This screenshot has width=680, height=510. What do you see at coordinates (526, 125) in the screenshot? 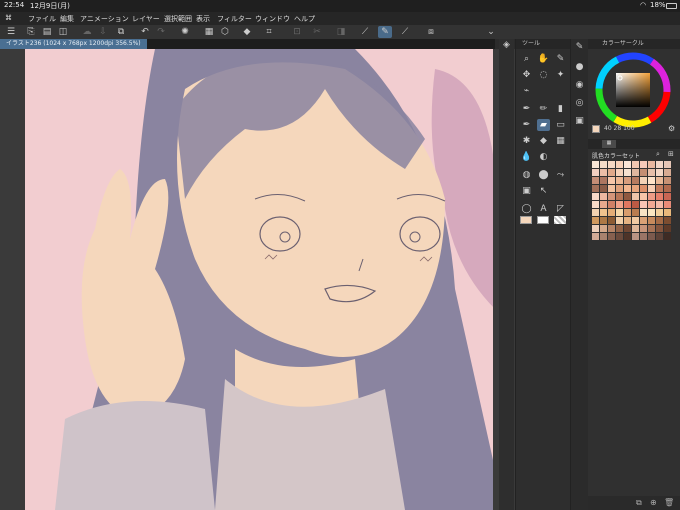
I see `ink-pen-icon: ✒` at bounding box center [526, 125].